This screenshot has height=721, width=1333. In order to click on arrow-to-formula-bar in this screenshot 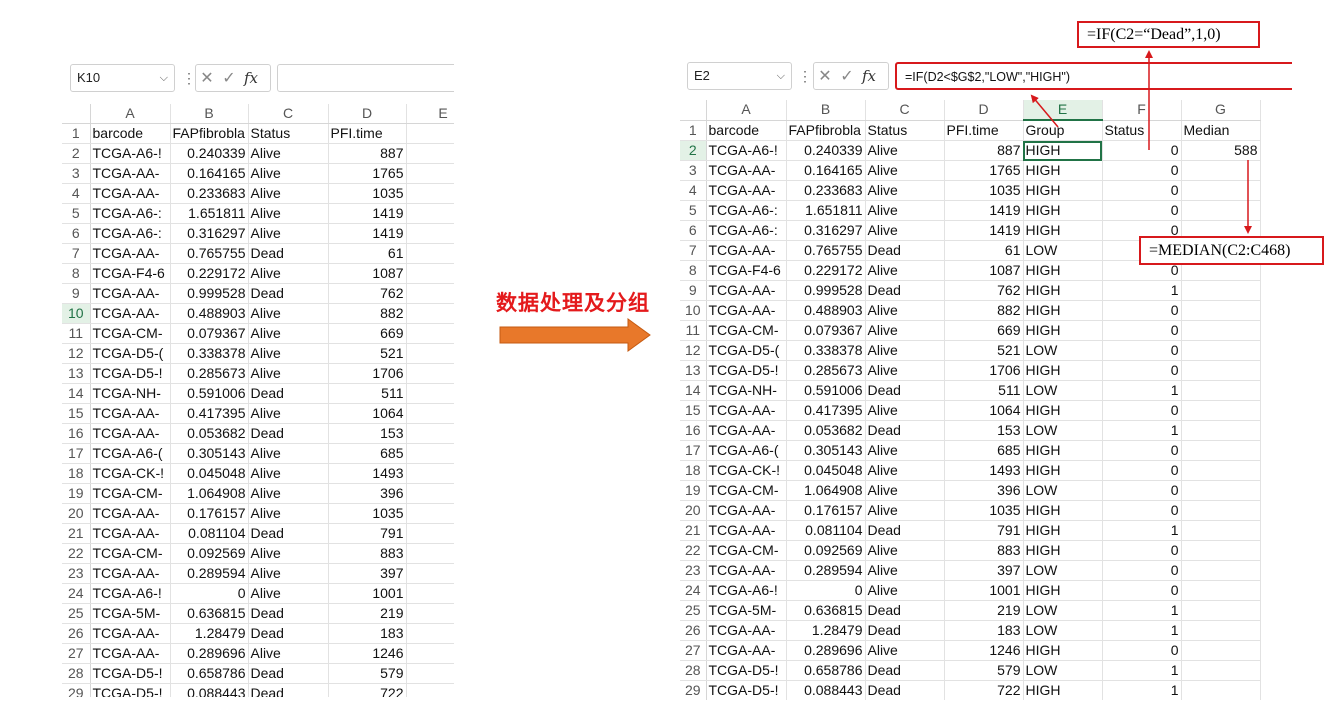, I will do `click(1044, 111)`.